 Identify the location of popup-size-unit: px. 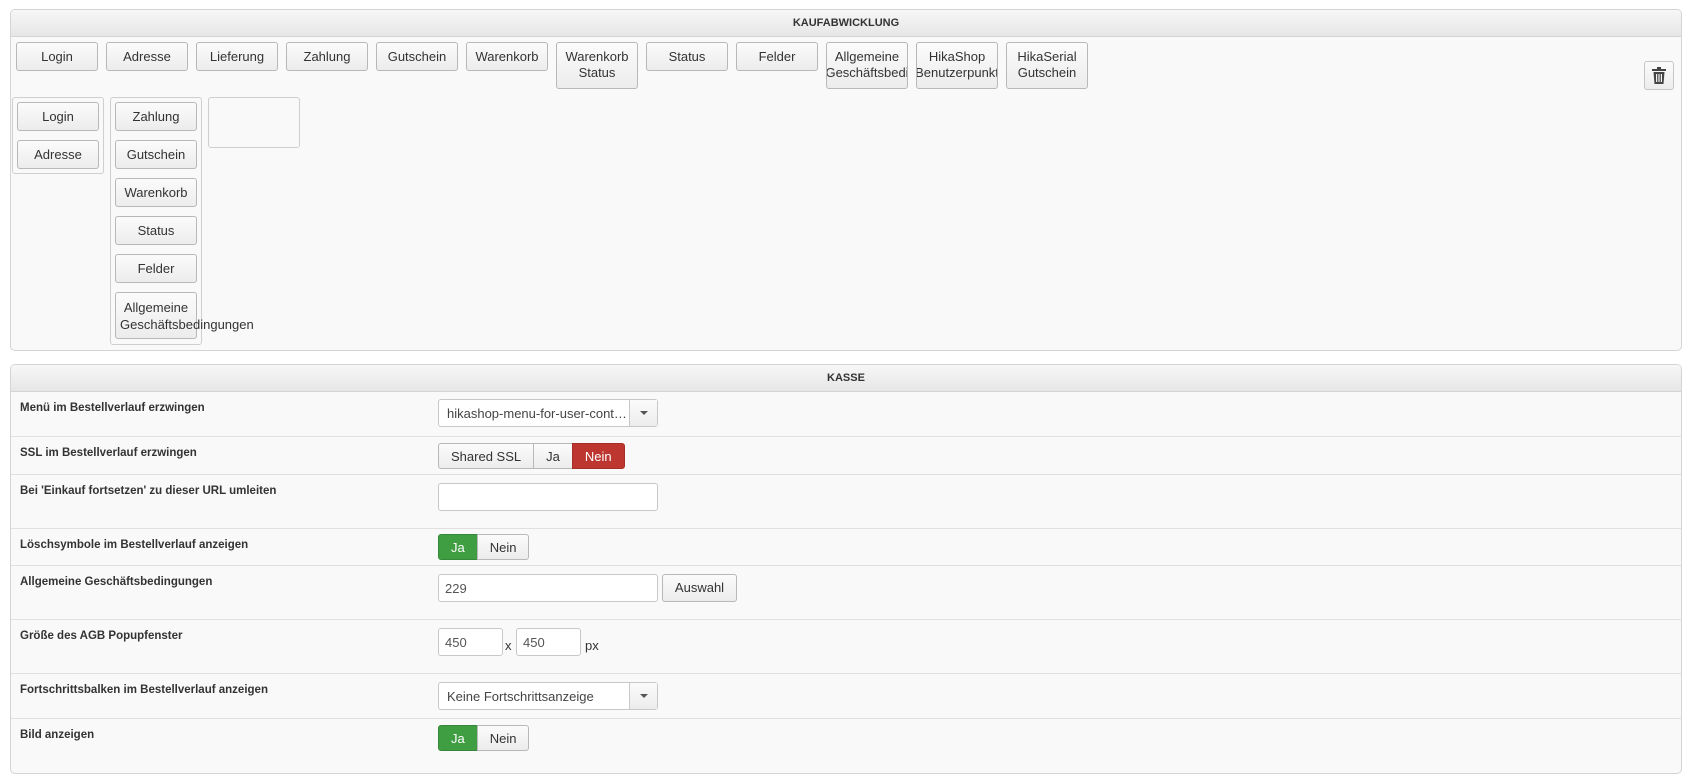
(592, 645).